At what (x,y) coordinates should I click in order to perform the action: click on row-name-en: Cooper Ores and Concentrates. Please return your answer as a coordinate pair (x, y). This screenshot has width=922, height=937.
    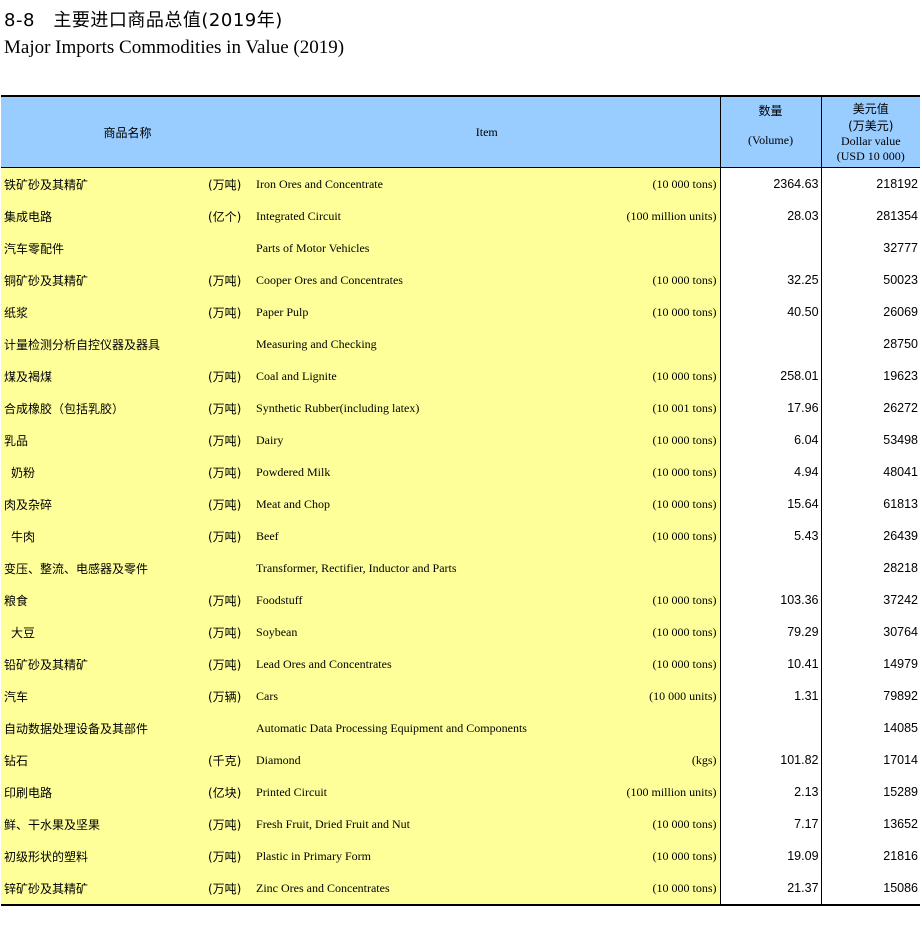
    Looking at the image, I should click on (409, 280).